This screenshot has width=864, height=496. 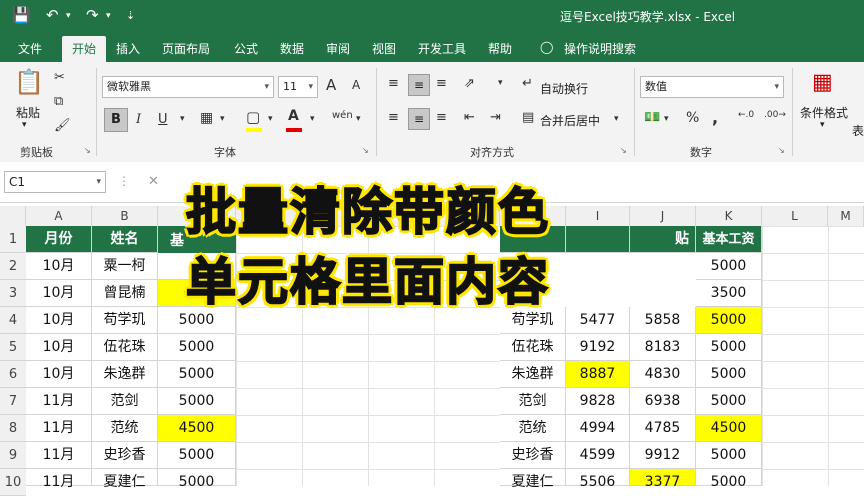 What do you see at coordinates (188, 87) in the screenshot?
I see `font-name-select: 微软雅黑 ▾` at bounding box center [188, 87].